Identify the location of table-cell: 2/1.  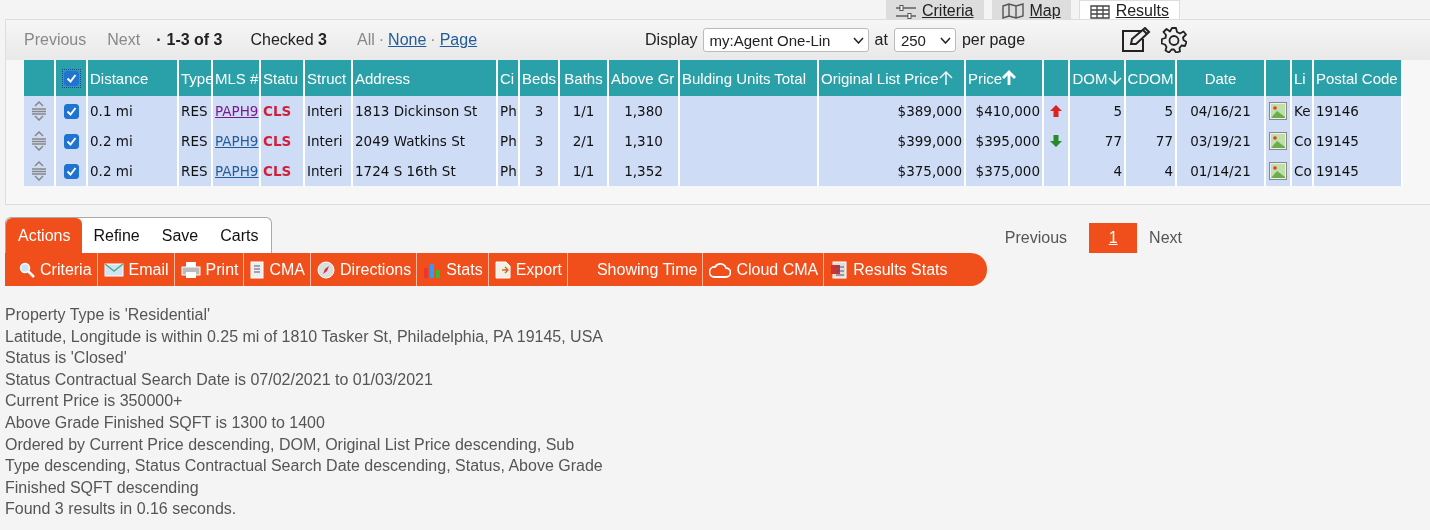
(584, 141).